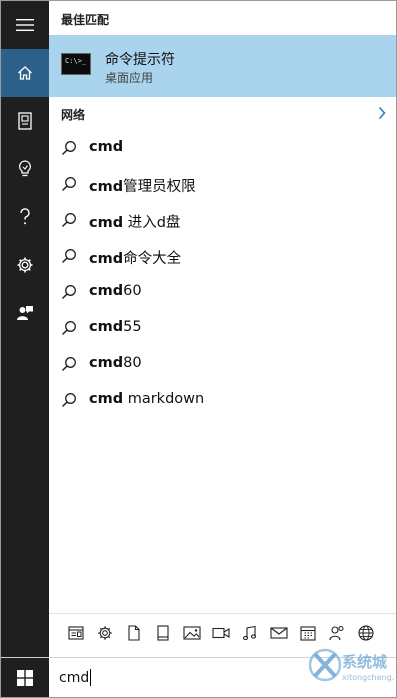 The height and width of the screenshot is (698, 397). What do you see at coordinates (25, 265) in the screenshot?
I see `settings-icon` at bounding box center [25, 265].